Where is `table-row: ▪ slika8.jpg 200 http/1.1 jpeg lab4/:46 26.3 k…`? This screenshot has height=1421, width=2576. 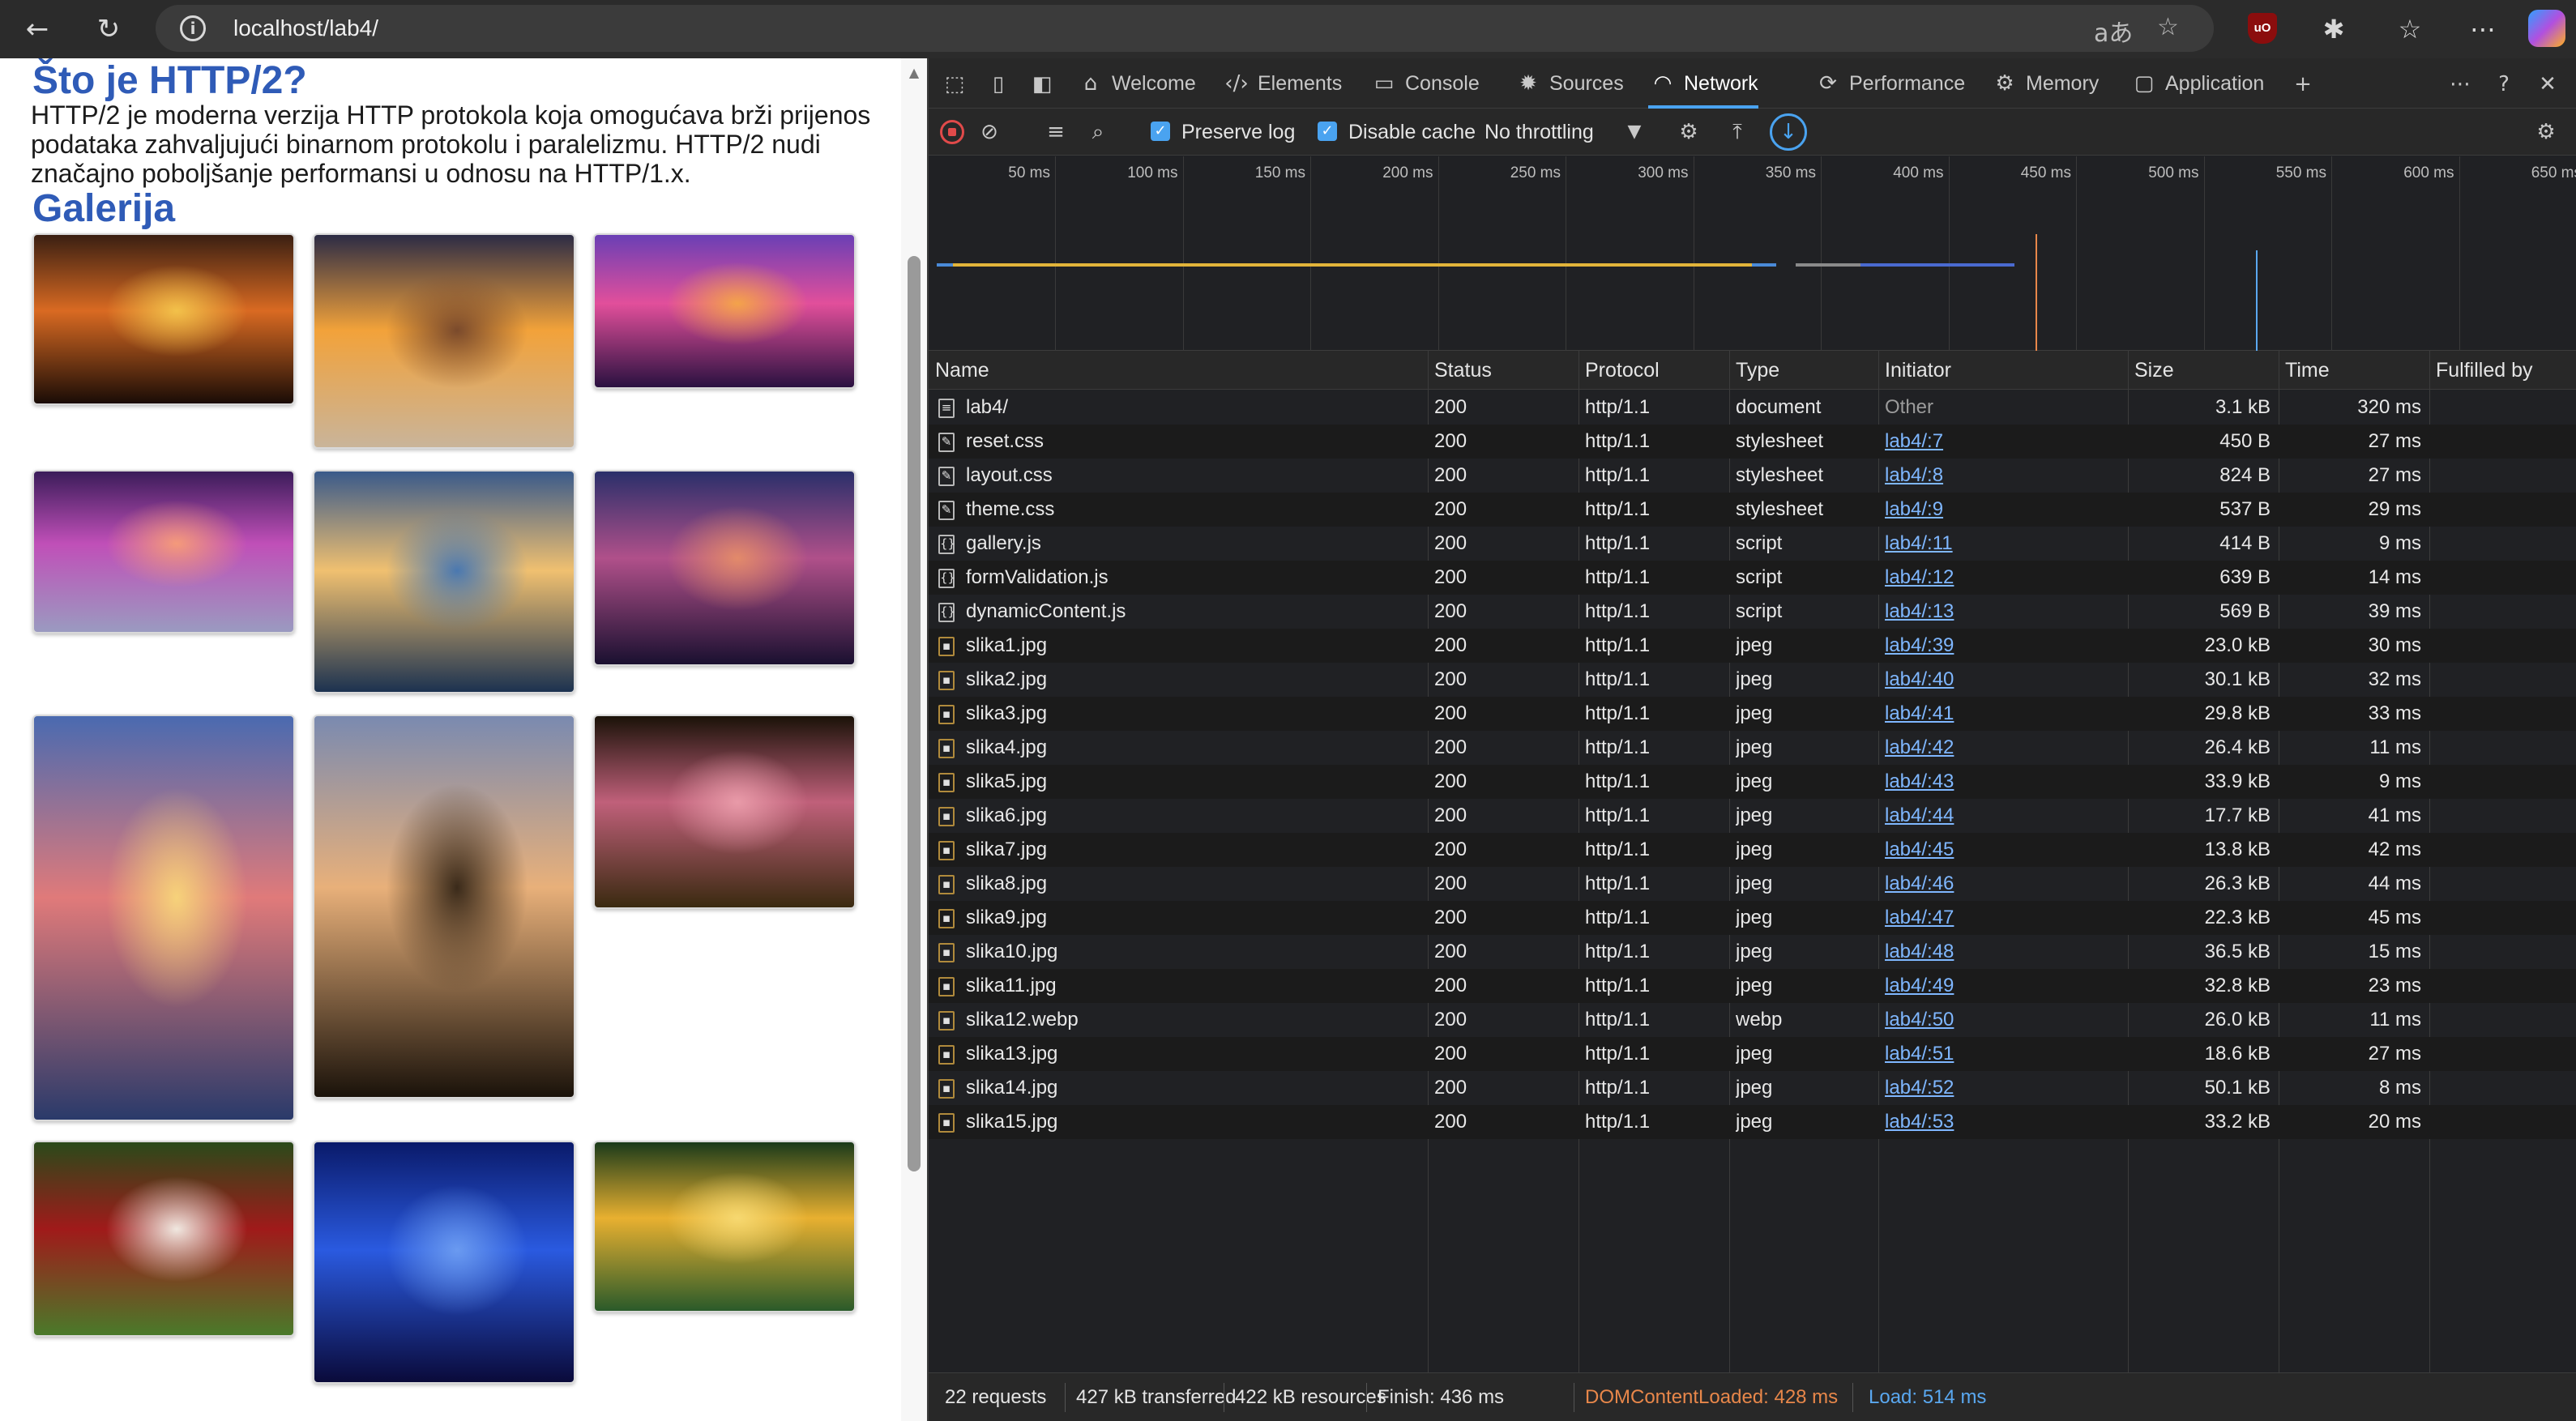 table-row: ▪ slika8.jpg 200 http/1.1 jpeg lab4/:46 26.3 k… is located at coordinates (1752, 884).